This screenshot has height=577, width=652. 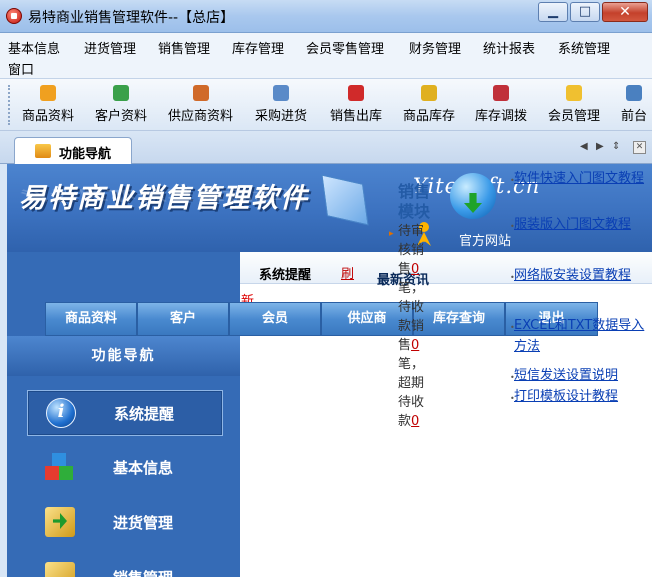 What do you see at coordinates (125, 566) in the screenshot?
I see `sidebar-item-sales: 销售管理` at bounding box center [125, 566].